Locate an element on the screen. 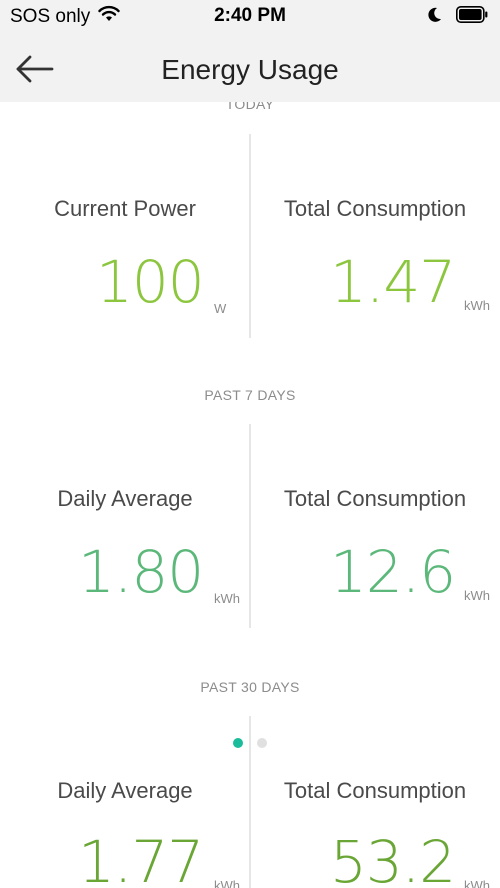 The image size is (500, 888). page-title: Energy Usage is located at coordinates (250, 69).